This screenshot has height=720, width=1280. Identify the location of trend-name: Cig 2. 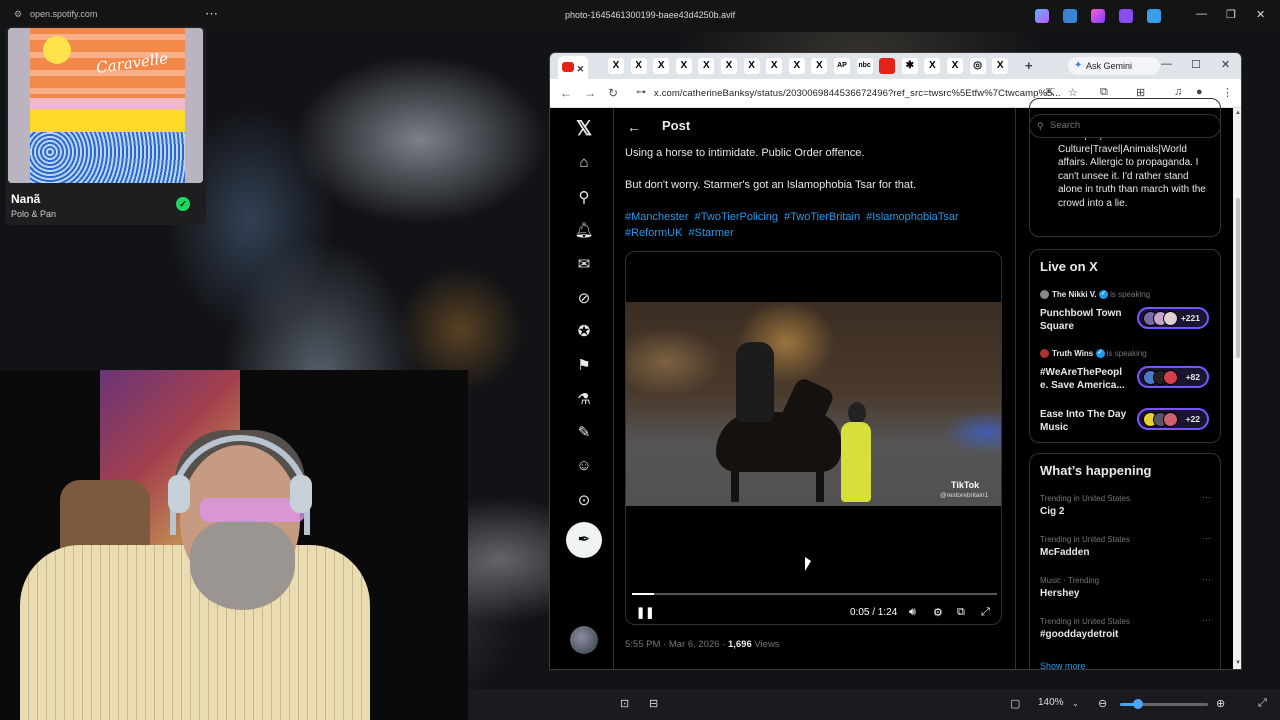
(1052, 511).